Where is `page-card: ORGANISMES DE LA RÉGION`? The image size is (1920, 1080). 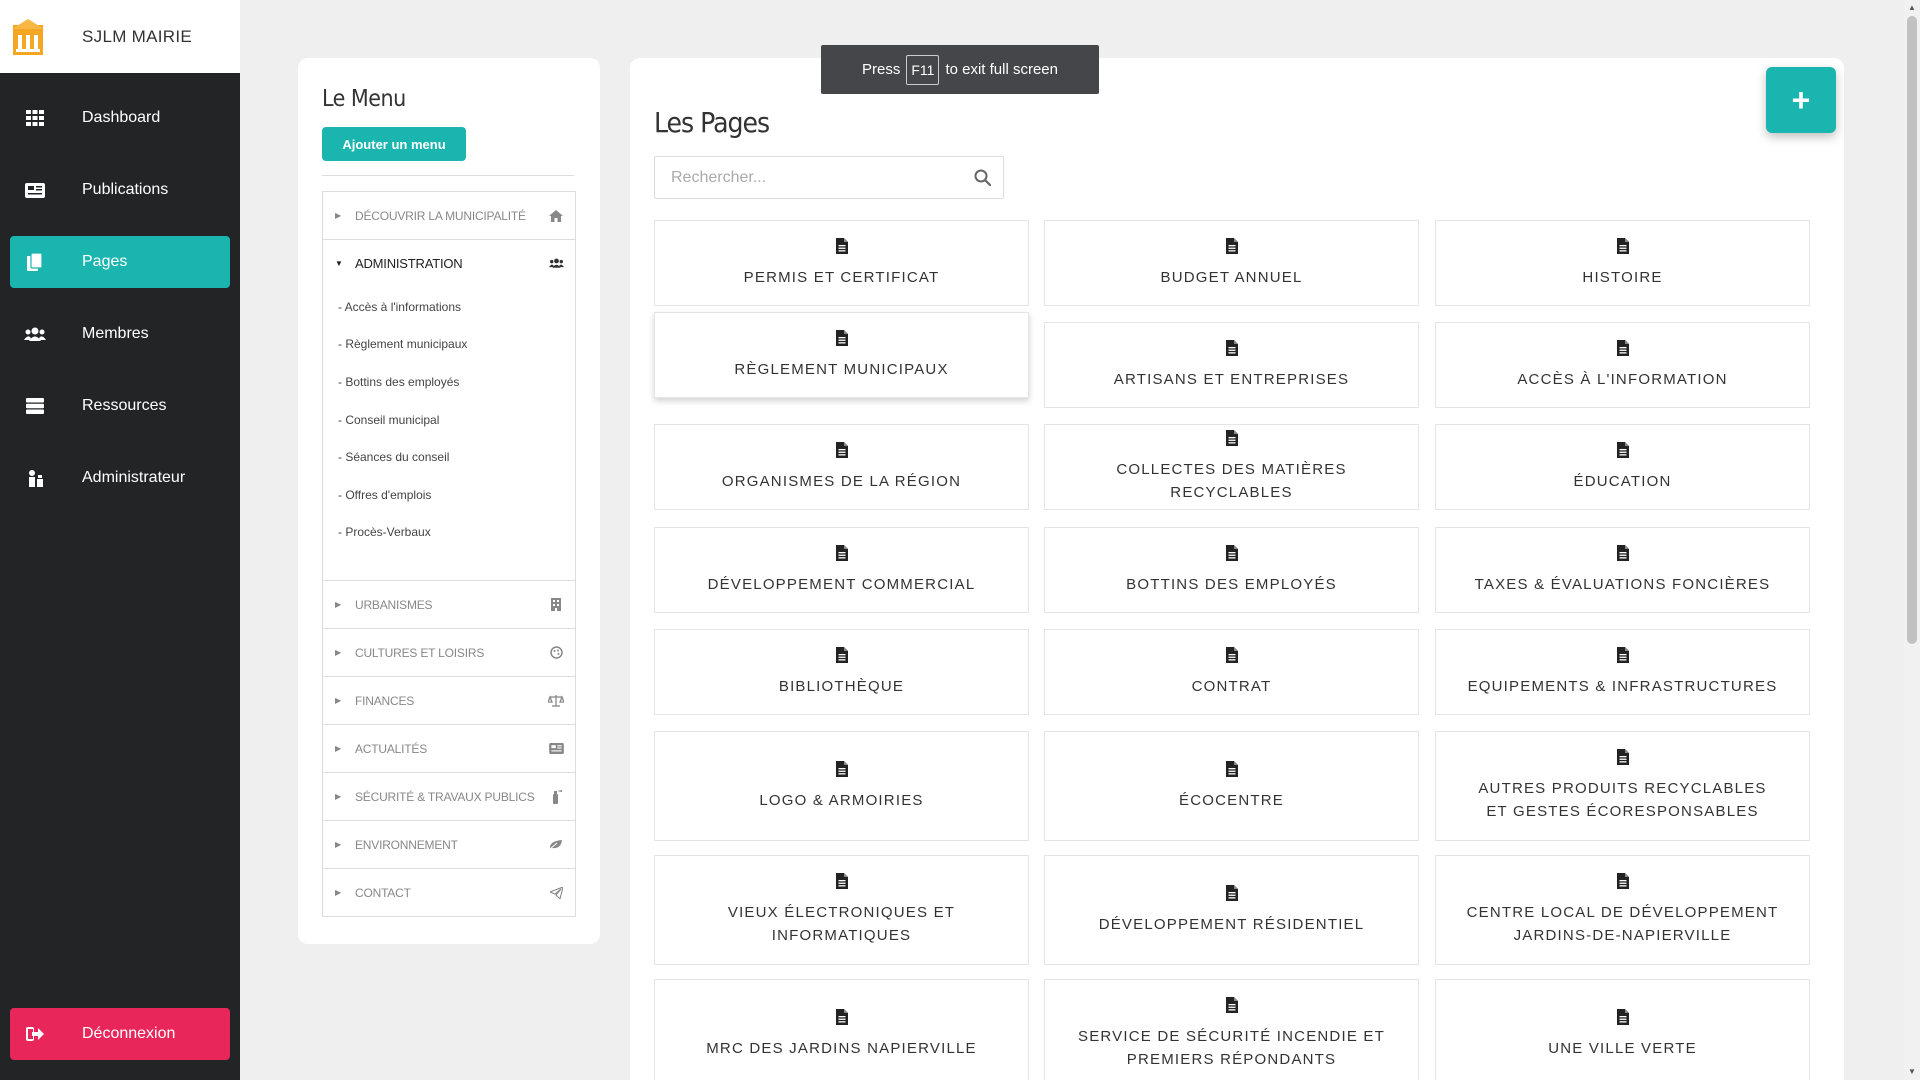 page-card: ORGANISMES DE LA RÉGION is located at coordinates (841, 467).